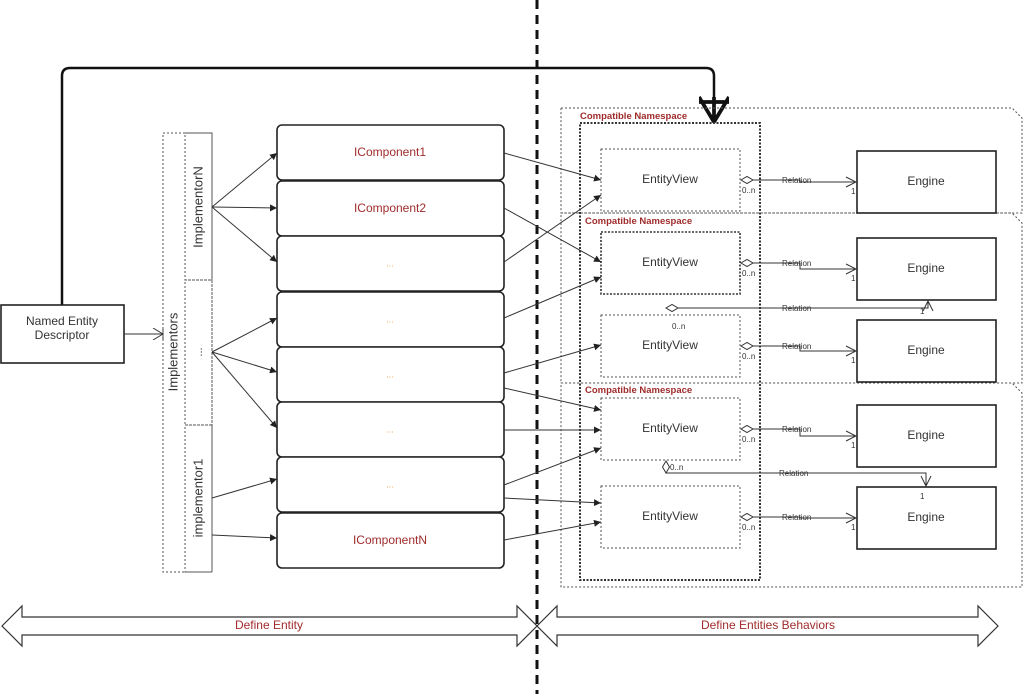 The width and height of the screenshot is (1024, 694). I want to click on svg-text: Define Entity, so click(269, 625).